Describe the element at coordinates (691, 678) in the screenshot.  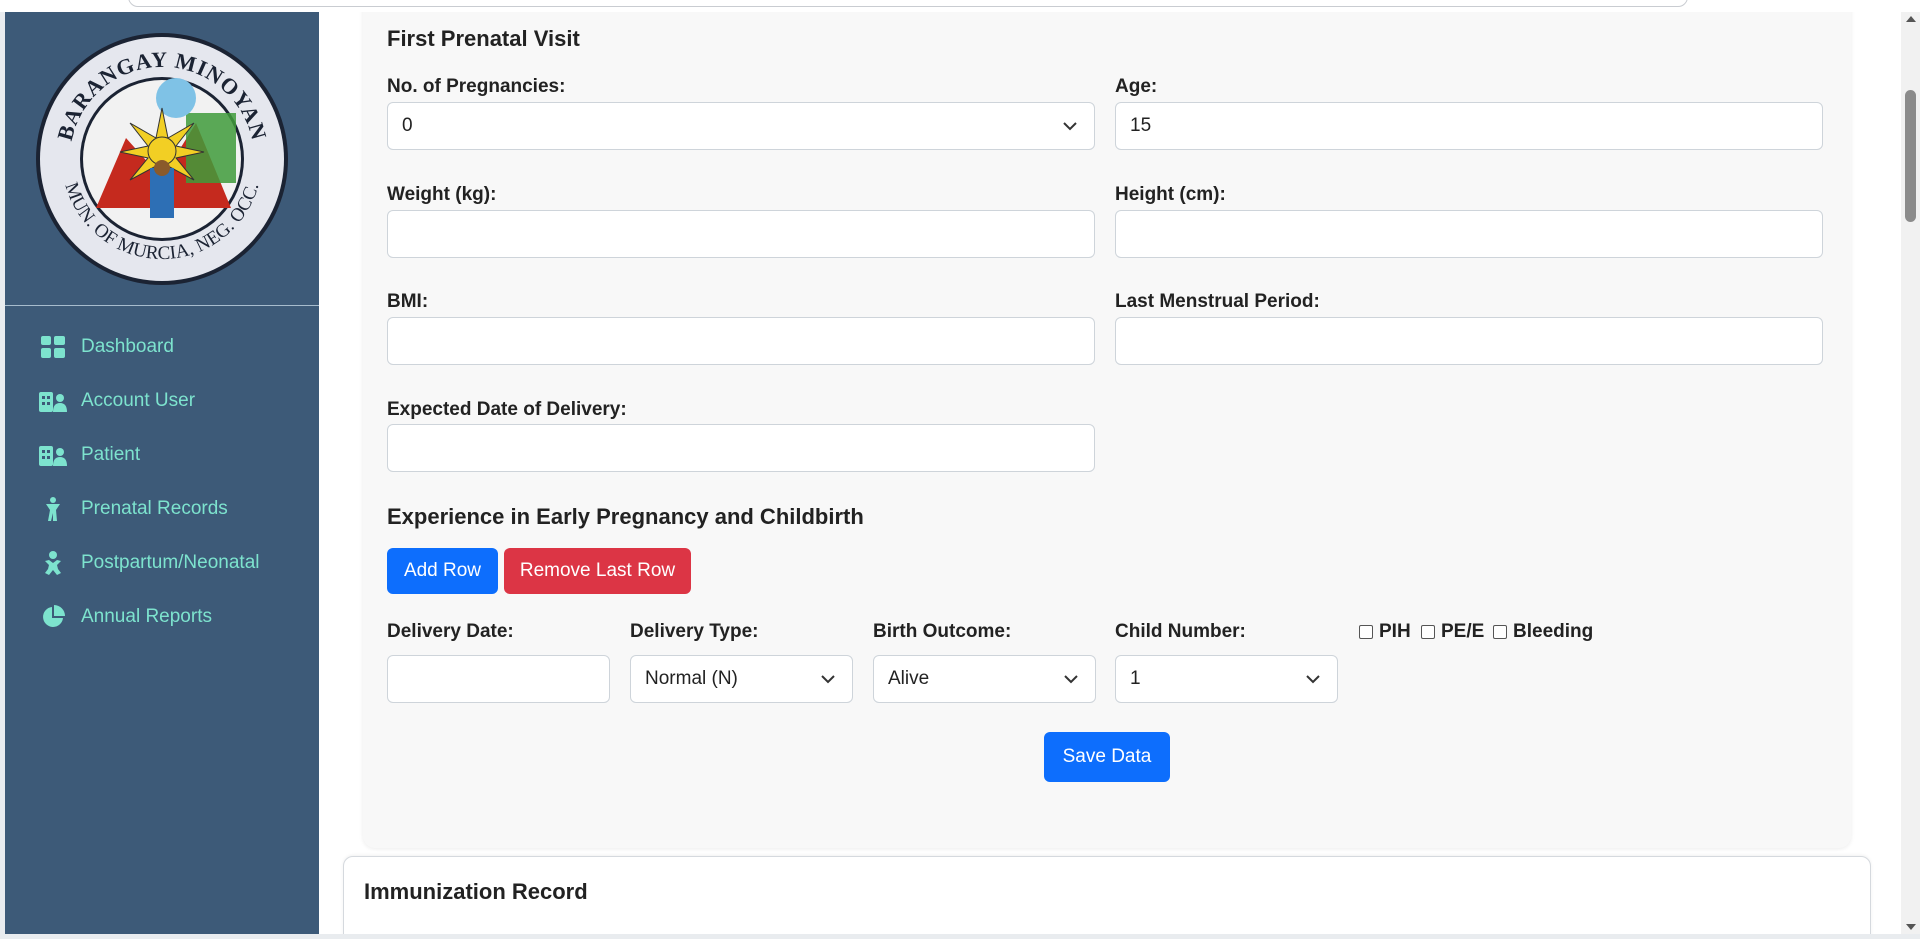
I see `delivery-type-value: Normal (N)` at that location.